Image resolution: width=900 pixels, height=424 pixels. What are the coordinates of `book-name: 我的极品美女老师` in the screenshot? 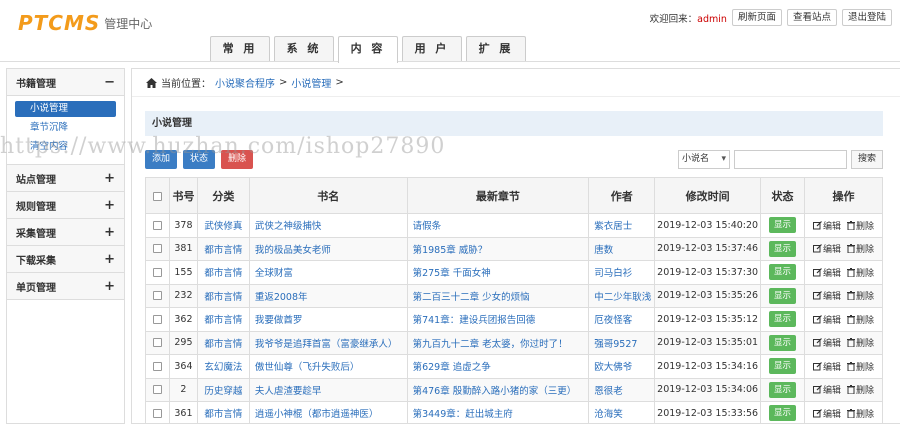 It's located at (328, 248).